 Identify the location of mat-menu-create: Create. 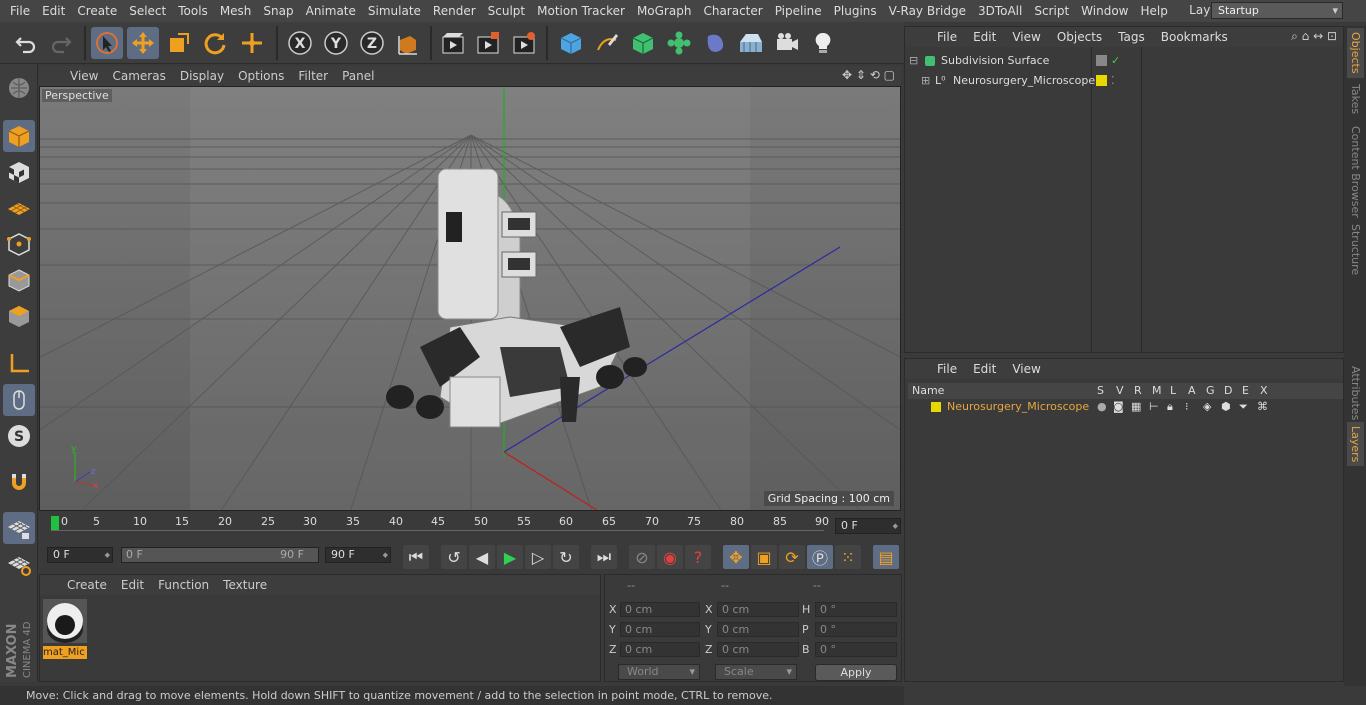
(87, 585).